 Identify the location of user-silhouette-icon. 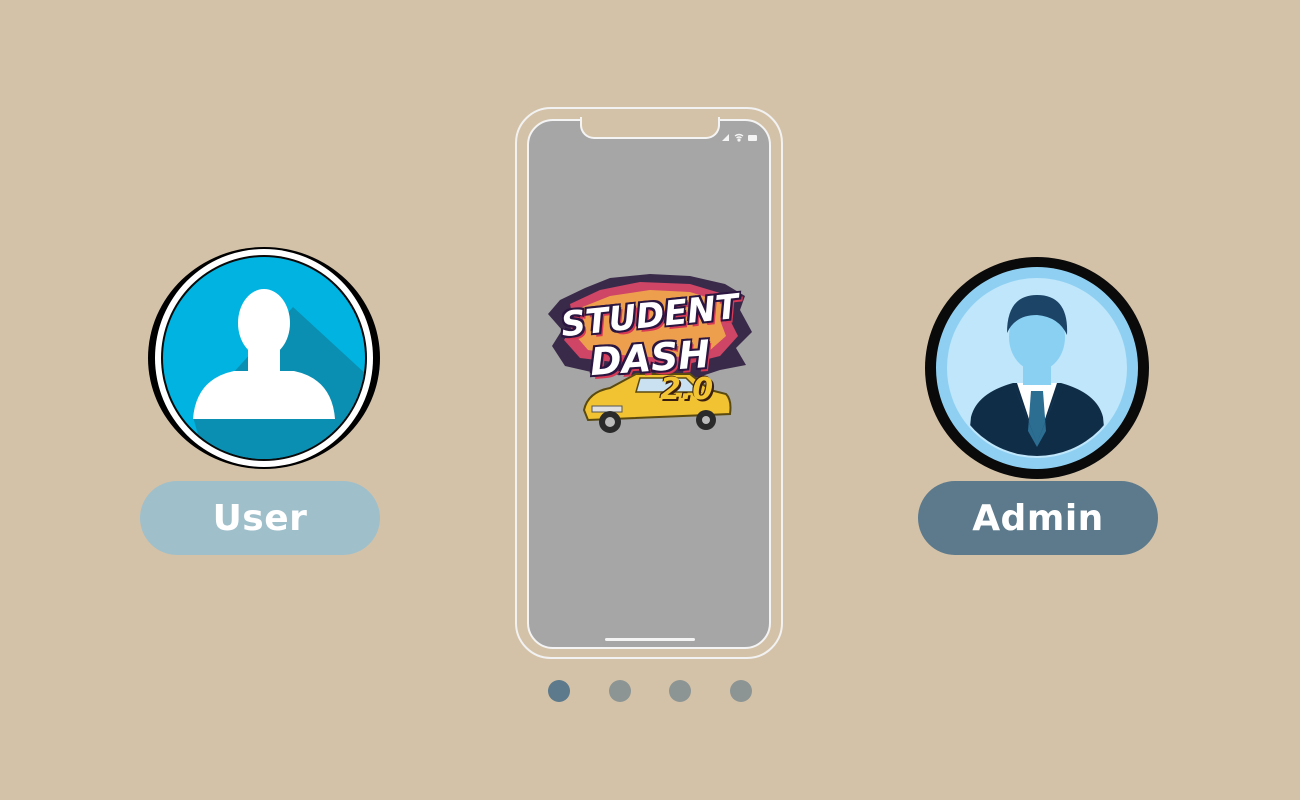
(264, 358).